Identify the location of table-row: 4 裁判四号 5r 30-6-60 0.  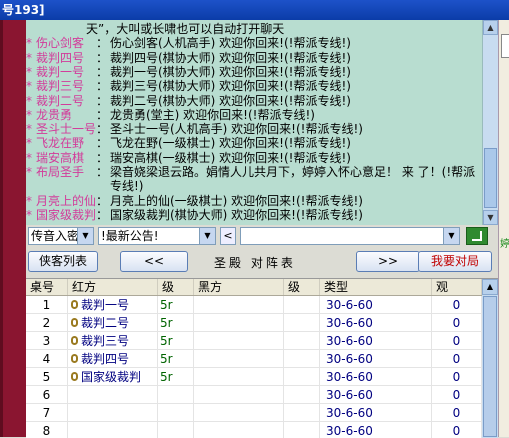
(254, 359).